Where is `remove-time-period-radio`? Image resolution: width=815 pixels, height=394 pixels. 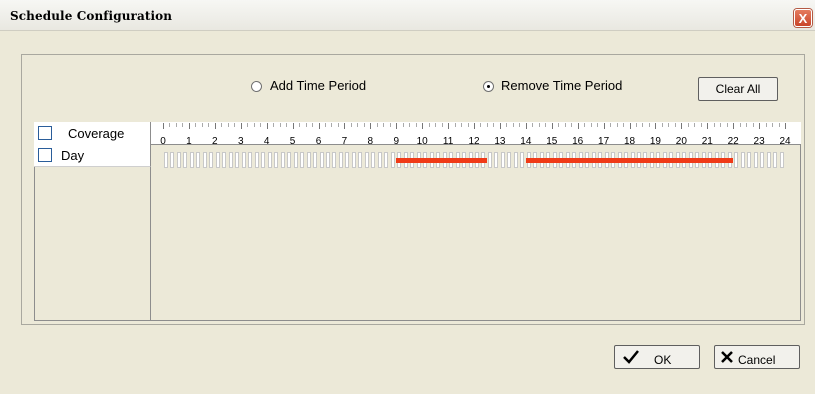
remove-time-period-radio is located at coordinates (488, 86).